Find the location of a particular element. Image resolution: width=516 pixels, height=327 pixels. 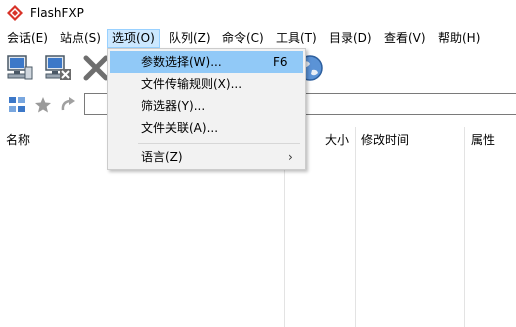

menu-directory: 目录(D) is located at coordinates (350, 38).